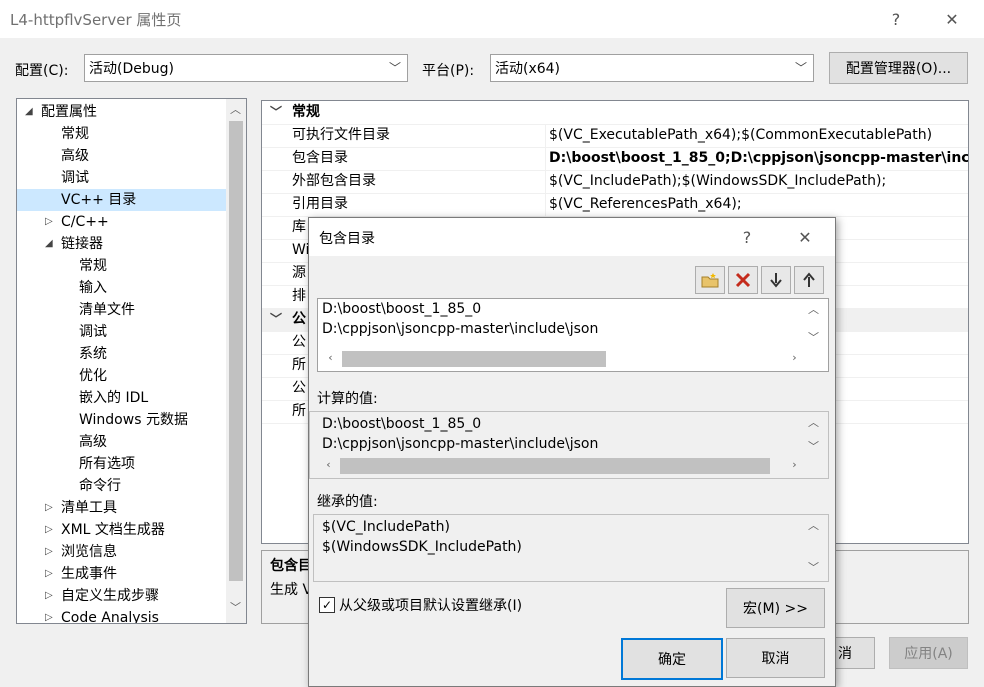  Describe the element at coordinates (122, 200) in the screenshot. I see `tree-item: VC++ 目录` at that location.